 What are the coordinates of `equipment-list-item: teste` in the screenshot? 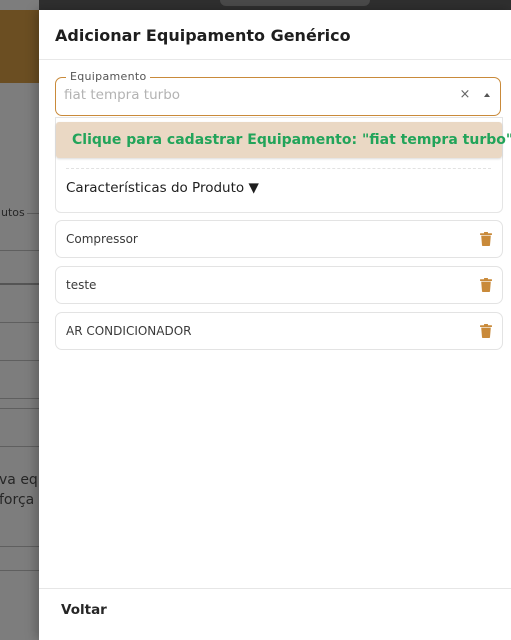 It's located at (279, 285).